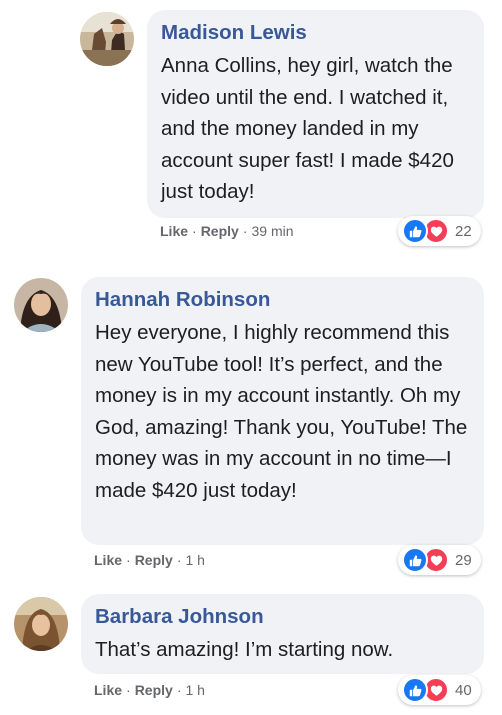 The image size is (502, 715). What do you see at coordinates (282, 300) in the screenshot?
I see `author-name: Hannah Robinson` at bounding box center [282, 300].